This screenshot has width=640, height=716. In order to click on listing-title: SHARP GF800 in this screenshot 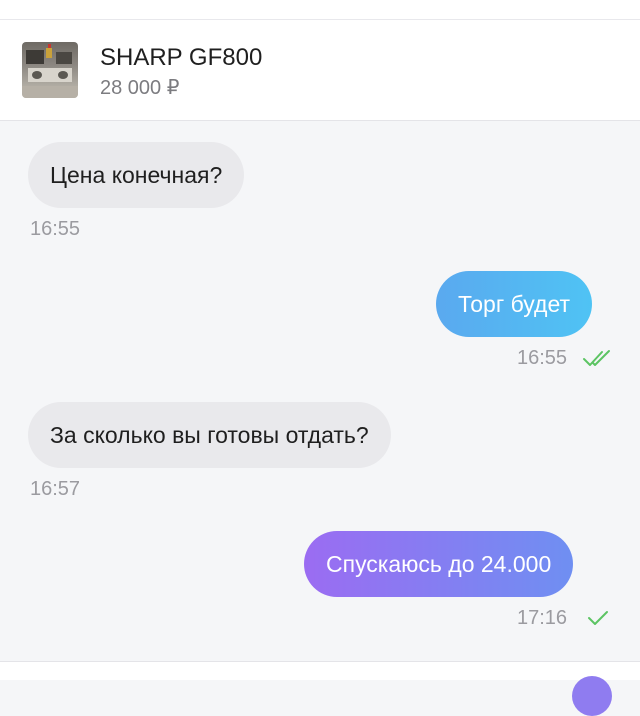, I will do `click(181, 58)`.